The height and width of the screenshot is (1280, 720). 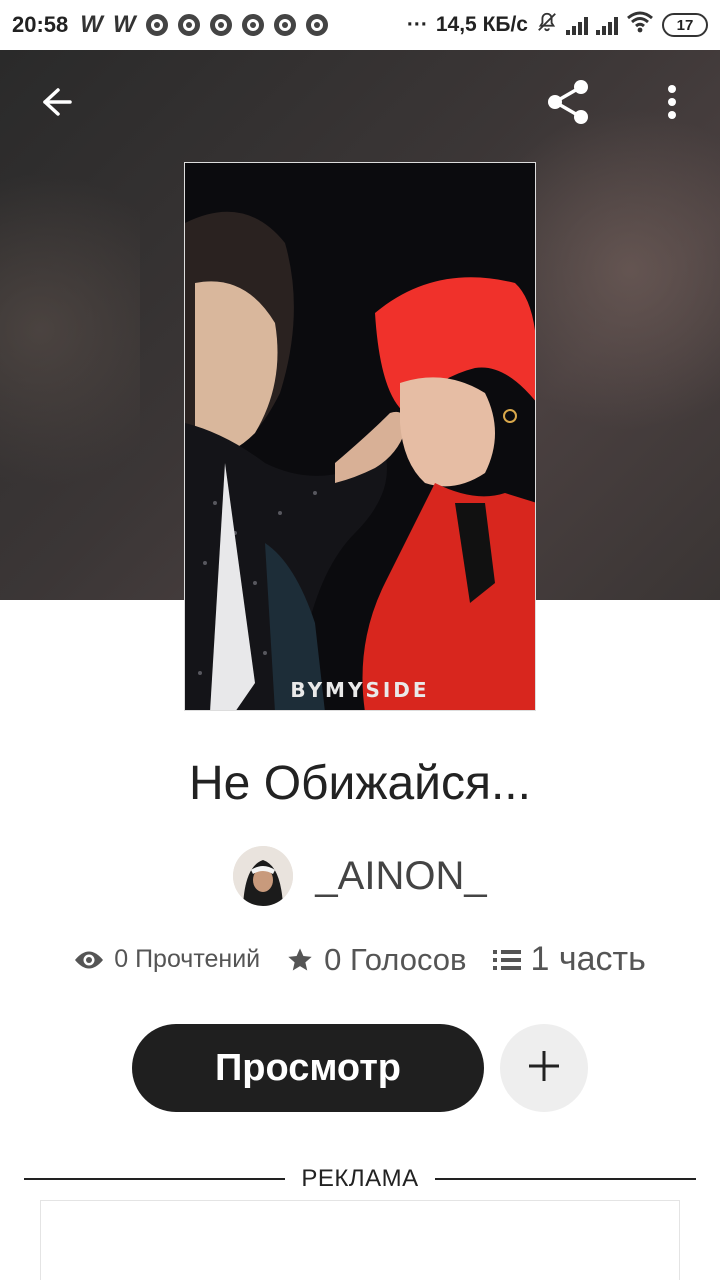 What do you see at coordinates (89, 960) in the screenshot?
I see `eye-icon` at bounding box center [89, 960].